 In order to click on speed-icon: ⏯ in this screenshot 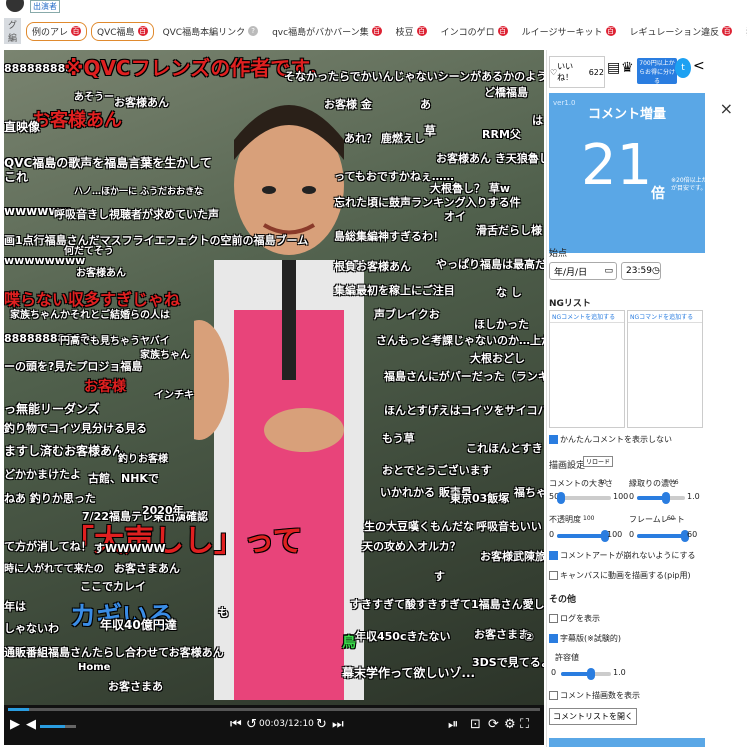, I will do `click(453, 724)`.